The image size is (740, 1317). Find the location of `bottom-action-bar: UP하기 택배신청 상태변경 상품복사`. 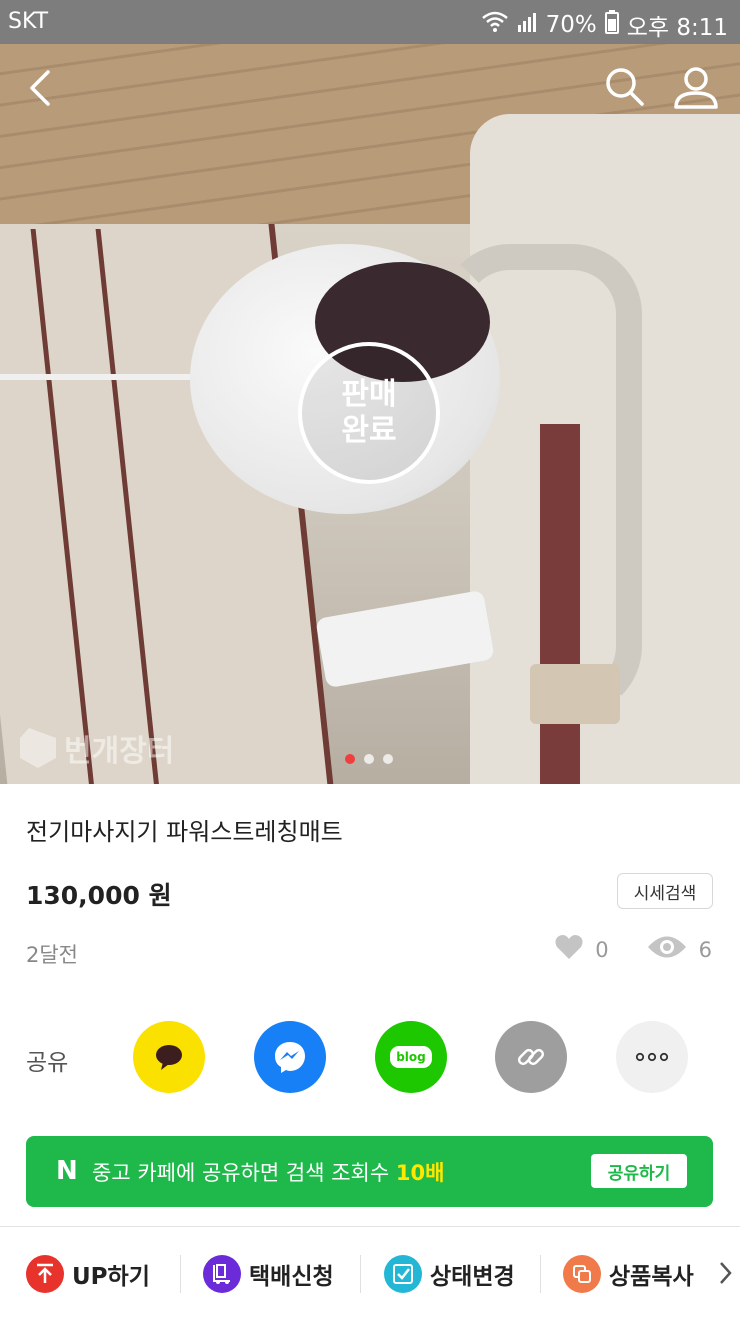

bottom-action-bar: UP하기 택배신청 상태변경 상품복사 is located at coordinates (370, 1271).